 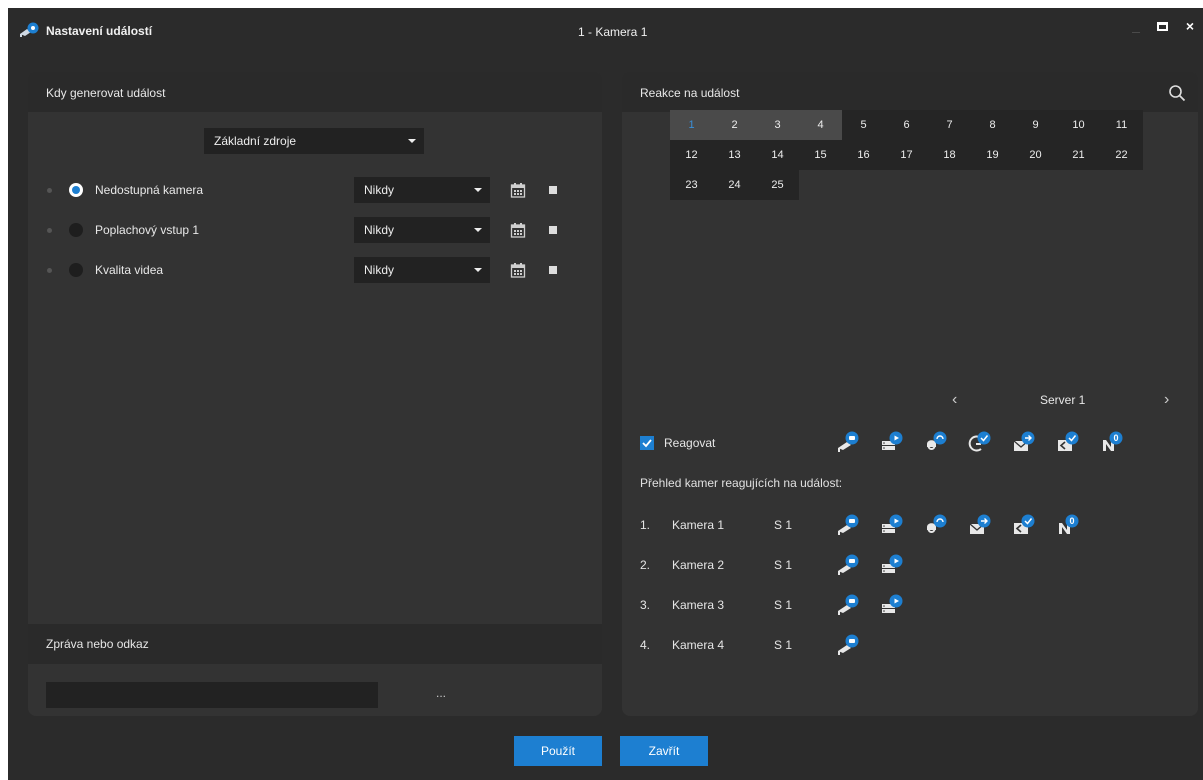 I want to click on server-name: Server 1, so click(x=1063, y=400).